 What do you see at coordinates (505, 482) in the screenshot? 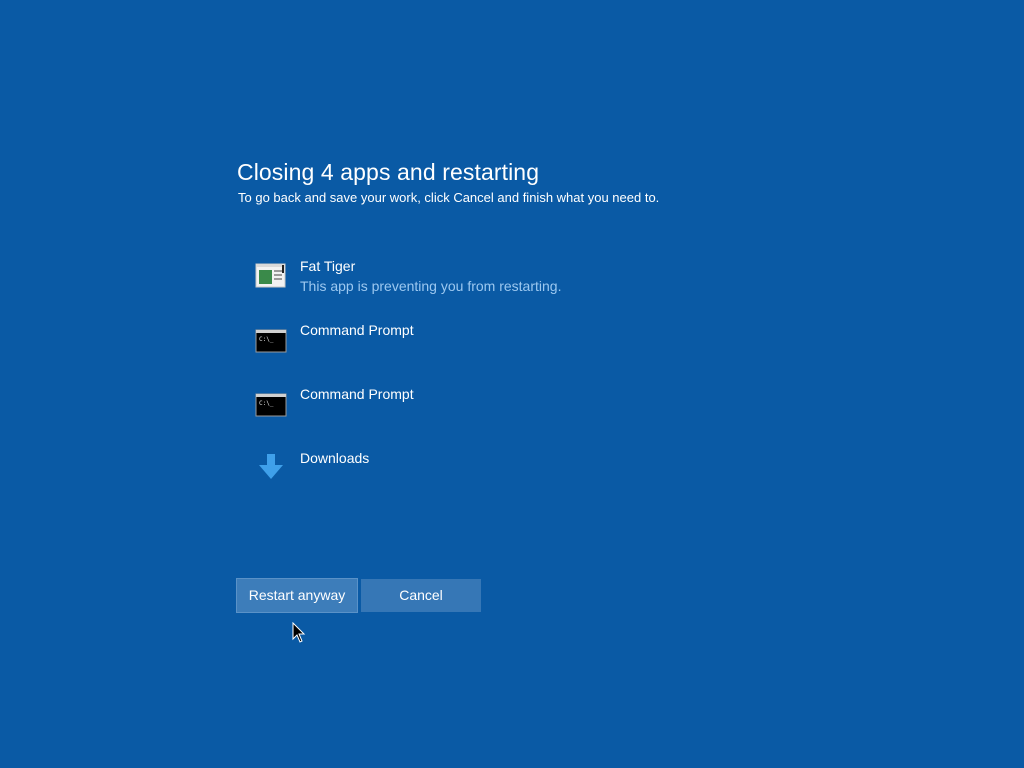
I see `list-item-downloads: Downloads` at bounding box center [505, 482].